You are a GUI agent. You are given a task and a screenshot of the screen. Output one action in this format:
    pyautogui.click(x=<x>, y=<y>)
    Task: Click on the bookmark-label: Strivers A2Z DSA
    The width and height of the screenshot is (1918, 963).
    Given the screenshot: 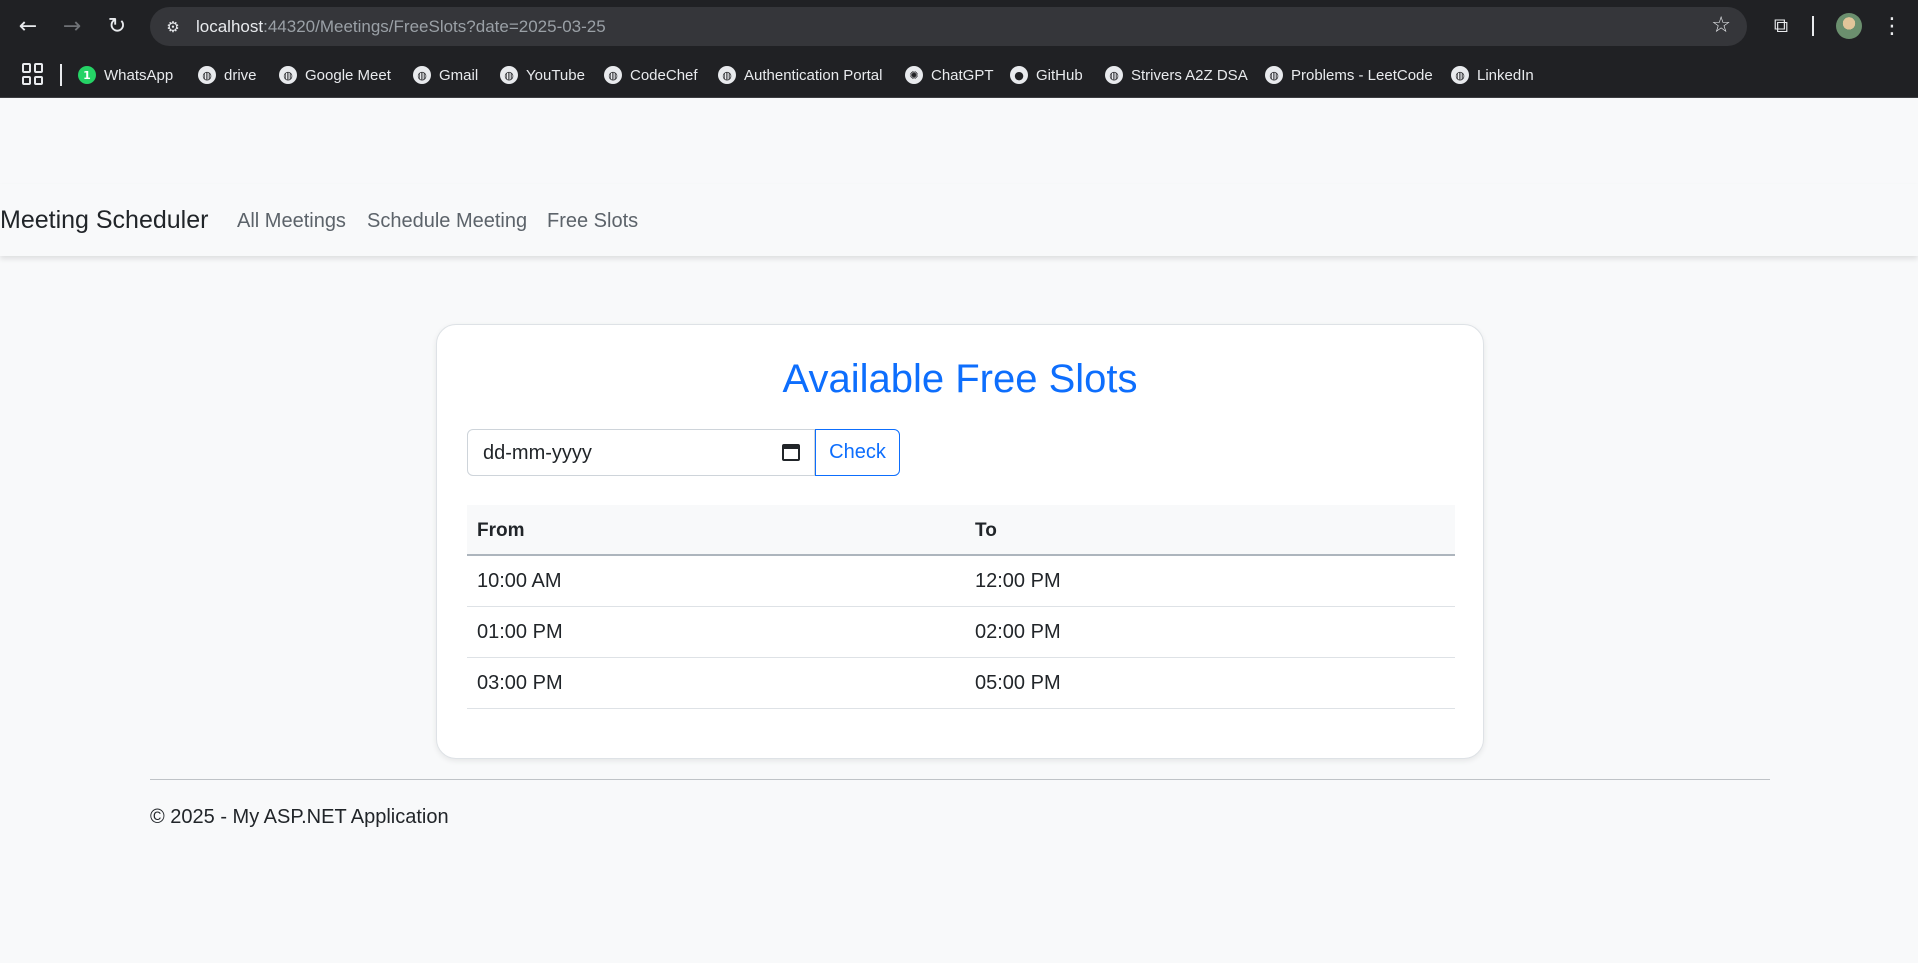 What is the action you would take?
    pyautogui.click(x=1189, y=75)
    